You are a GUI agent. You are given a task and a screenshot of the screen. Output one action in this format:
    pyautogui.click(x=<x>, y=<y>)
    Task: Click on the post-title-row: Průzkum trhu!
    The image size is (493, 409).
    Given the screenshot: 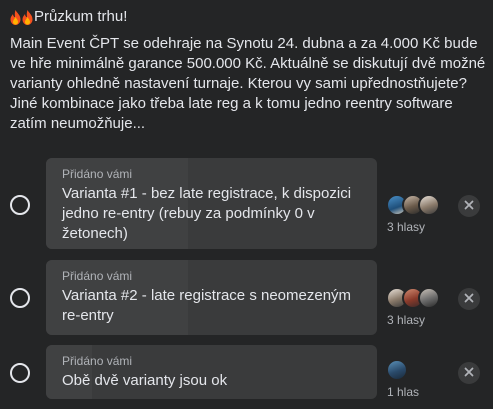 What is the action you would take?
    pyautogui.click(x=68, y=17)
    